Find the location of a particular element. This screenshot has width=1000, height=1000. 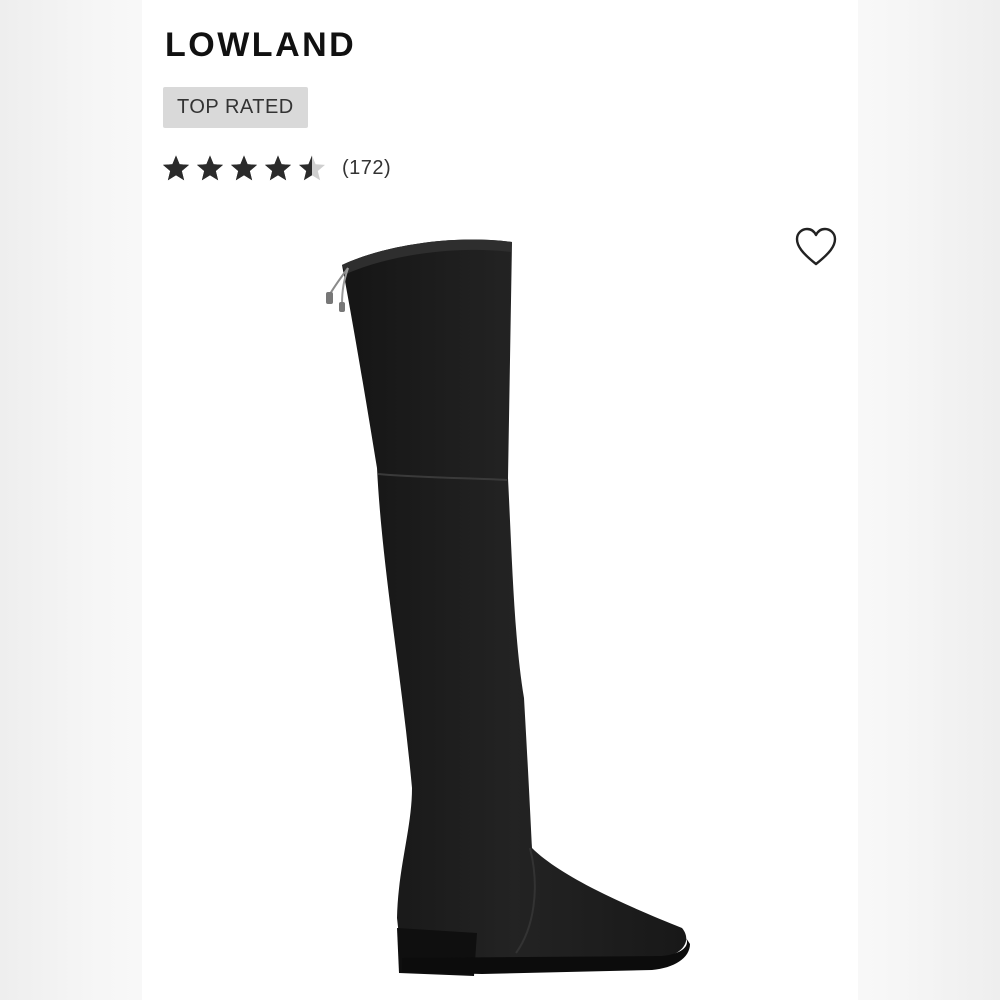

rating-stars is located at coordinates (247, 168).